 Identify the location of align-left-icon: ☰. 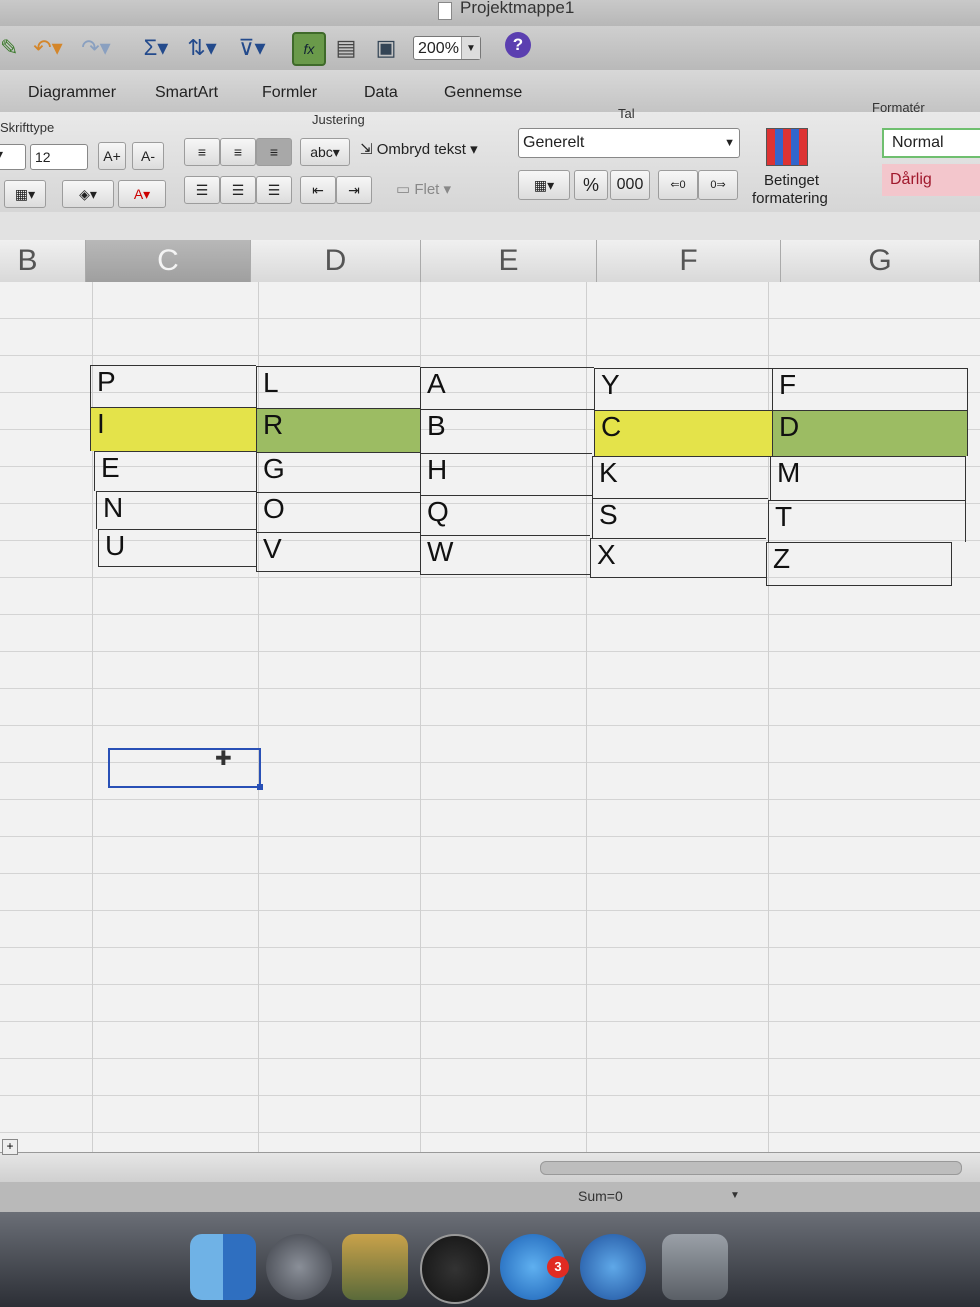
(202, 190).